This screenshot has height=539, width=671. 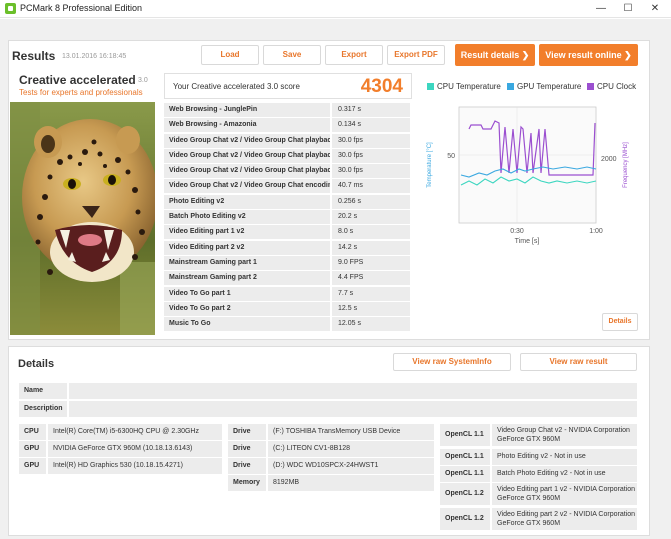 I want to click on result-row-value: 14.2 s, so click(x=371, y=247).